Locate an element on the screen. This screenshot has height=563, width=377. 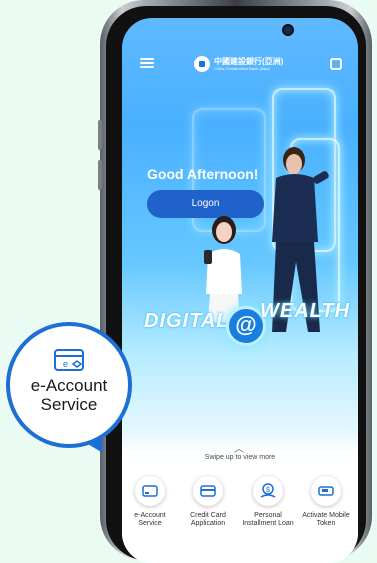
shortcut-mobile-token: Activate Mobile Token is located at coordinates (326, 502).